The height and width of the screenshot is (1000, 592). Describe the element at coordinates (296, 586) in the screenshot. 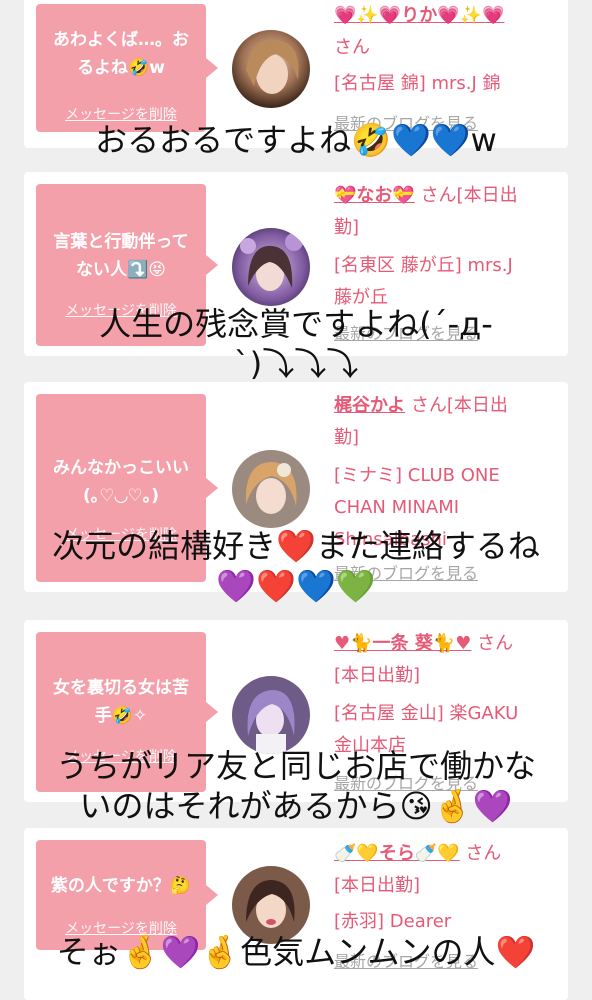

I see `overlay-caption: 💜❤️💙💚` at that location.